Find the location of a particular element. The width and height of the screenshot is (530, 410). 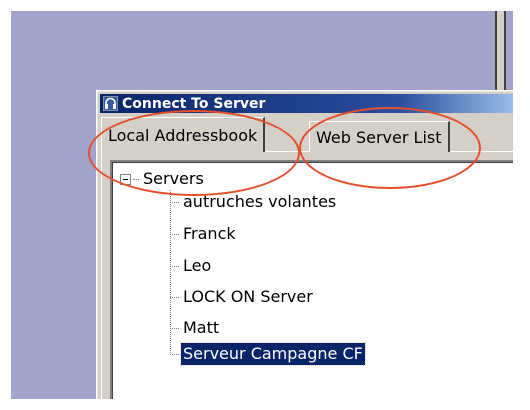

tree-item: autruches volantes is located at coordinates (254, 202).